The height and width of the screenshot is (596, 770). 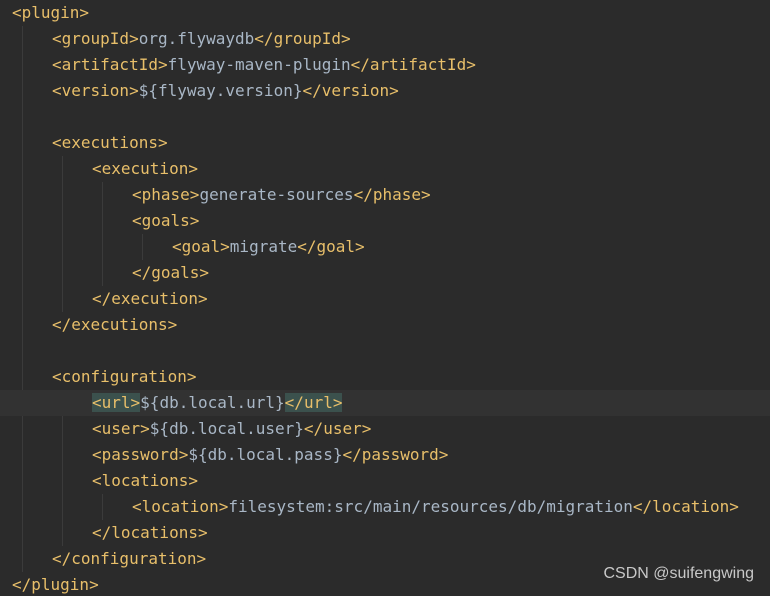 I want to click on code-line: <password>${db.local.pass}</password>, so click(x=385, y=455).